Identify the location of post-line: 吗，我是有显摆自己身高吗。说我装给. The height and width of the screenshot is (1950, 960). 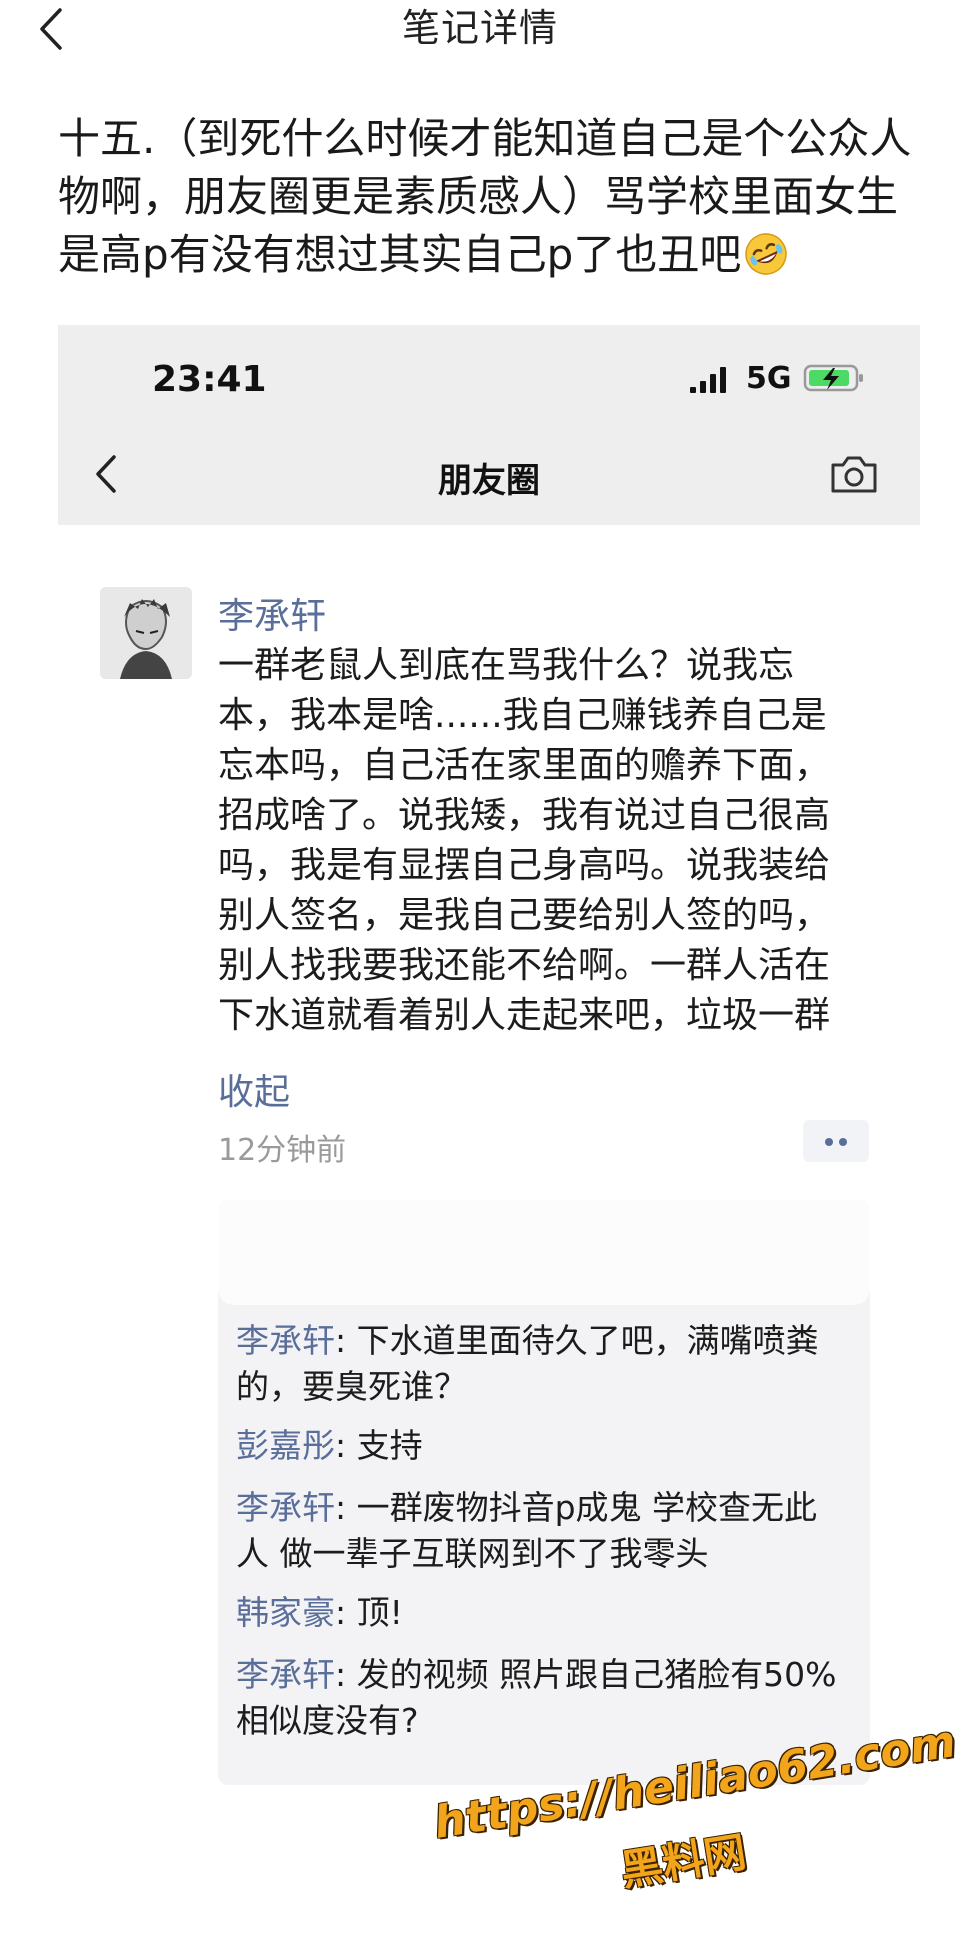
(524, 865).